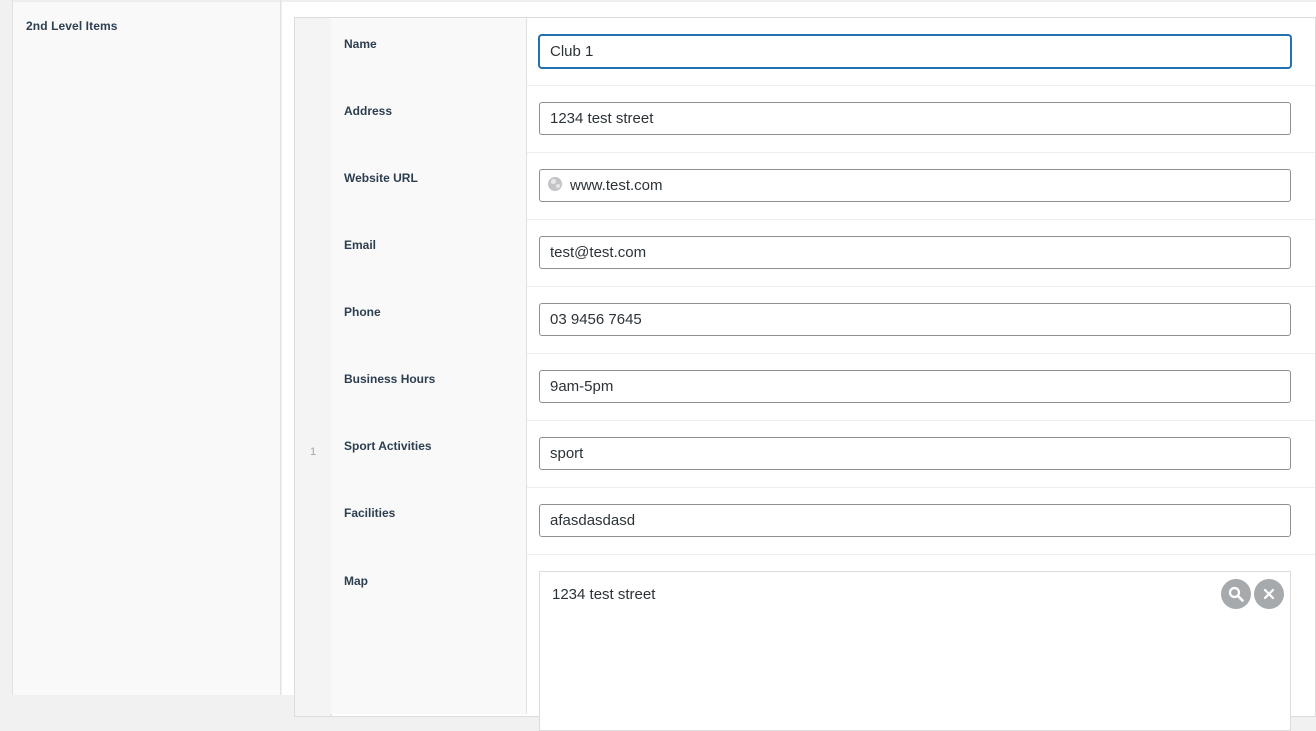 The image size is (1316, 731). Describe the element at coordinates (555, 184) in the screenshot. I see `globe-icon` at that location.